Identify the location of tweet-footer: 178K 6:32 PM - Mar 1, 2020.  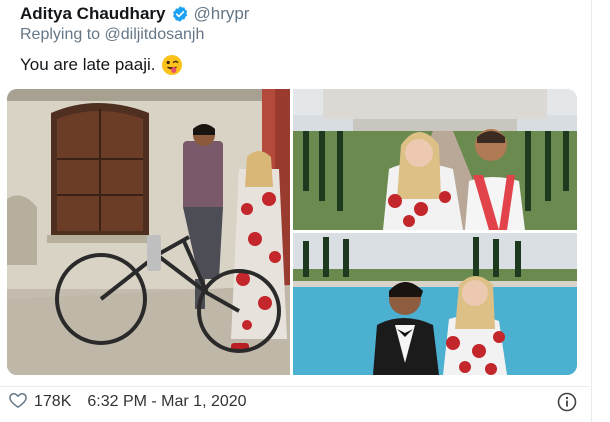
(127, 402).